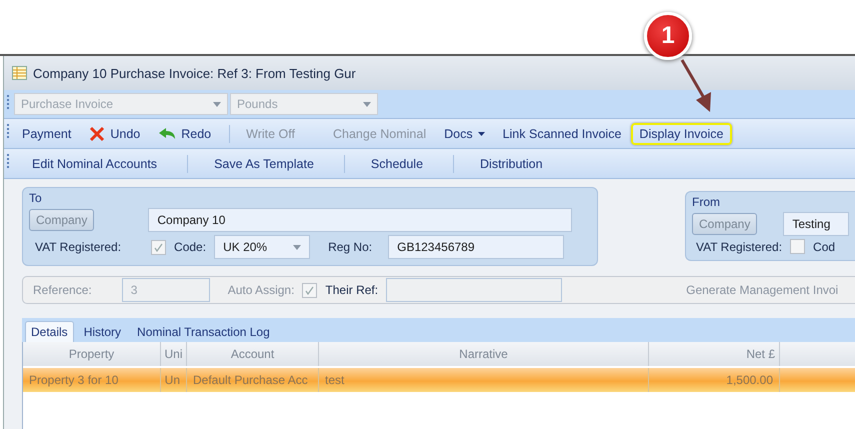 The height and width of the screenshot is (429, 855). What do you see at coordinates (264, 163) in the screenshot?
I see `toolbar-button: Save As Template` at bounding box center [264, 163].